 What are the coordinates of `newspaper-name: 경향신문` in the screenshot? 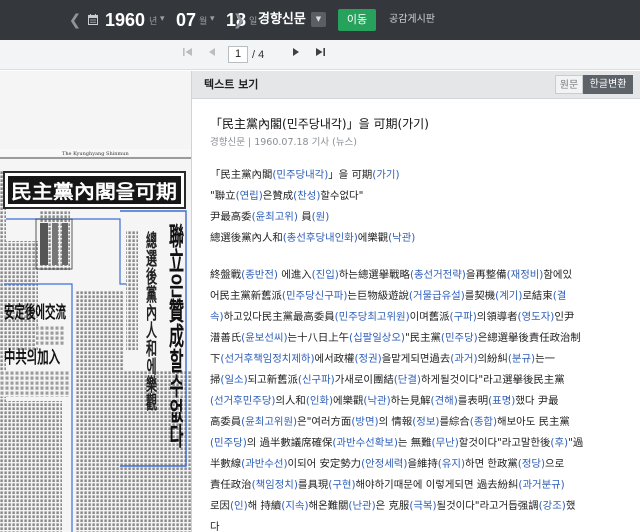 It's located at (282, 20).